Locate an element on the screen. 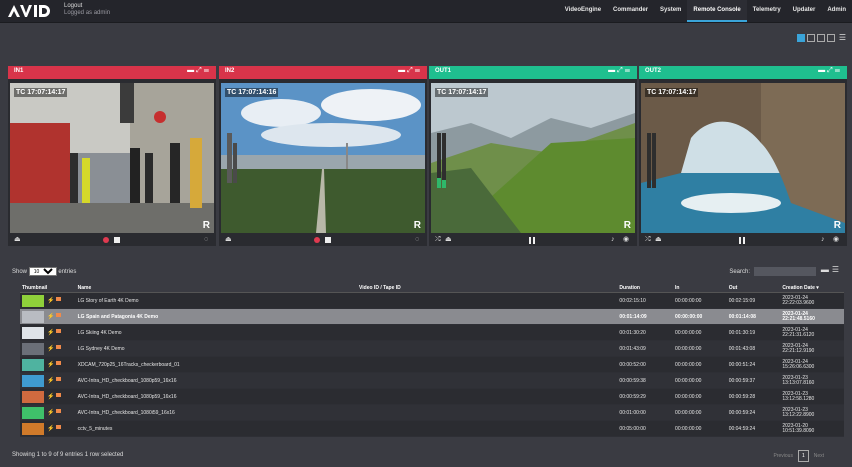 Image resolution: width=852 pixels, height=467 pixels. name-cell: LG Spain and Patagonia 4K Demo is located at coordinates (216, 316).